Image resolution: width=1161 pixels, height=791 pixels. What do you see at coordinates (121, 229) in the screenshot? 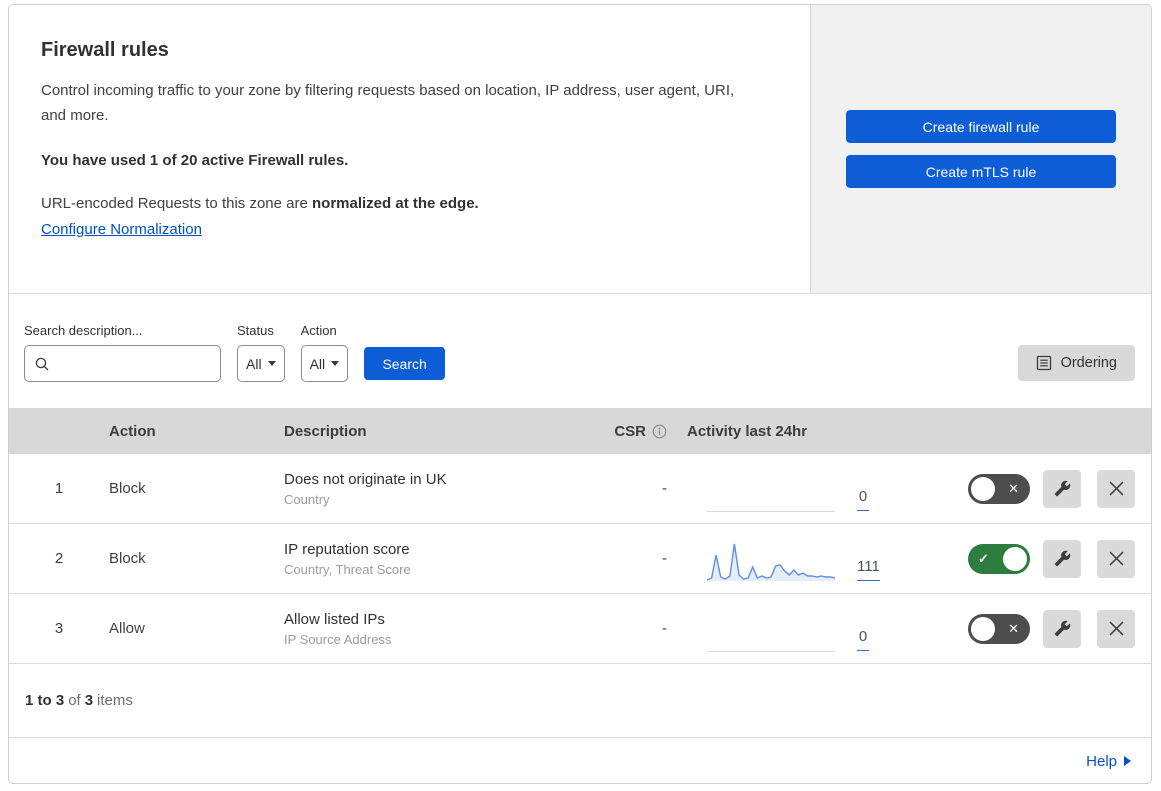
I see `configure-normalization-link: Configure Normalization` at bounding box center [121, 229].